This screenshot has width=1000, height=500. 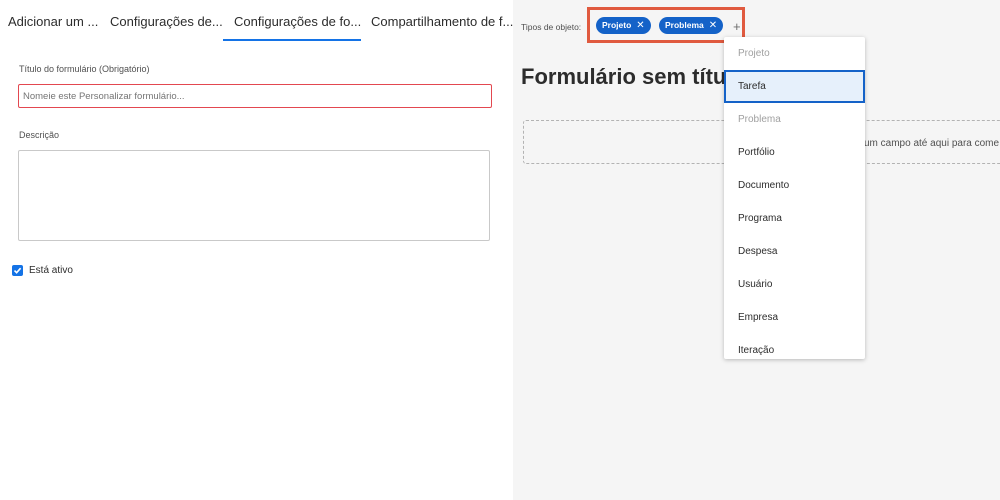 What do you see at coordinates (794, 284) in the screenshot?
I see `dropdown-item-usuario: Usuário` at bounding box center [794, 284].